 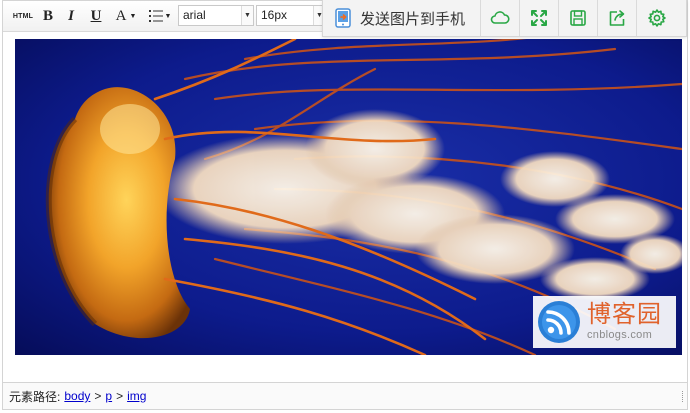 I want to click on send-to-phone-label: 发送图片到手机, so click(x=413, y=19).